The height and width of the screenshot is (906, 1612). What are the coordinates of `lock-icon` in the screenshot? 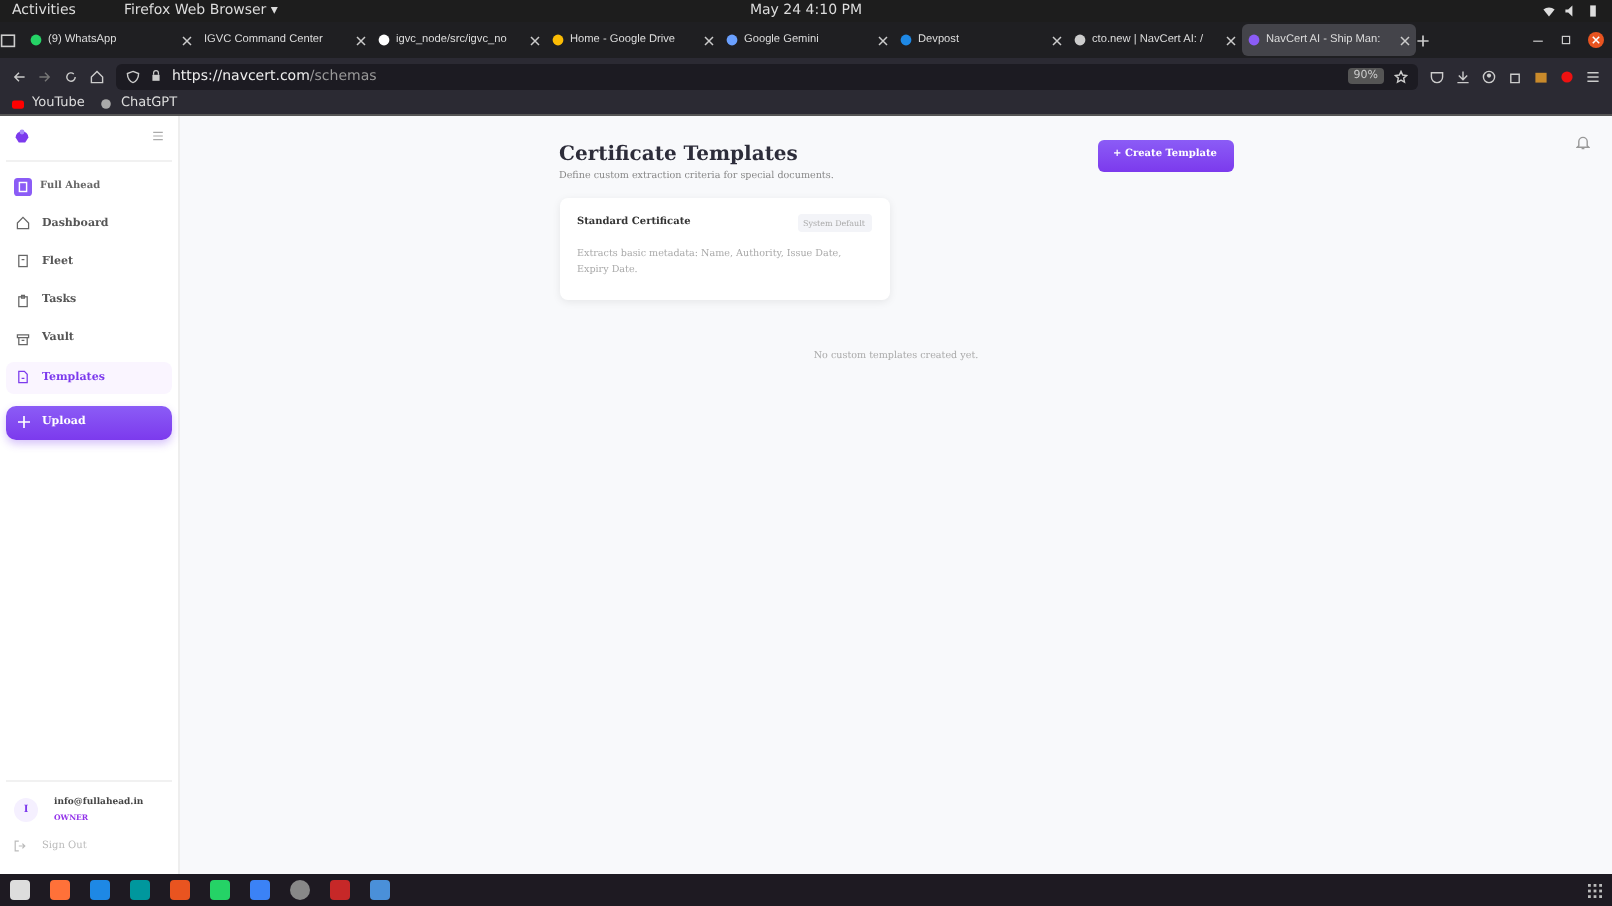 It's located at (156, 76).